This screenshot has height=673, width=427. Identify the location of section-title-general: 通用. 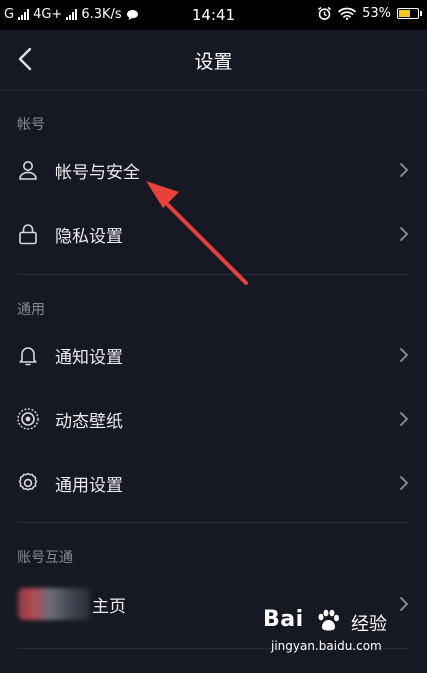
(31, 310).